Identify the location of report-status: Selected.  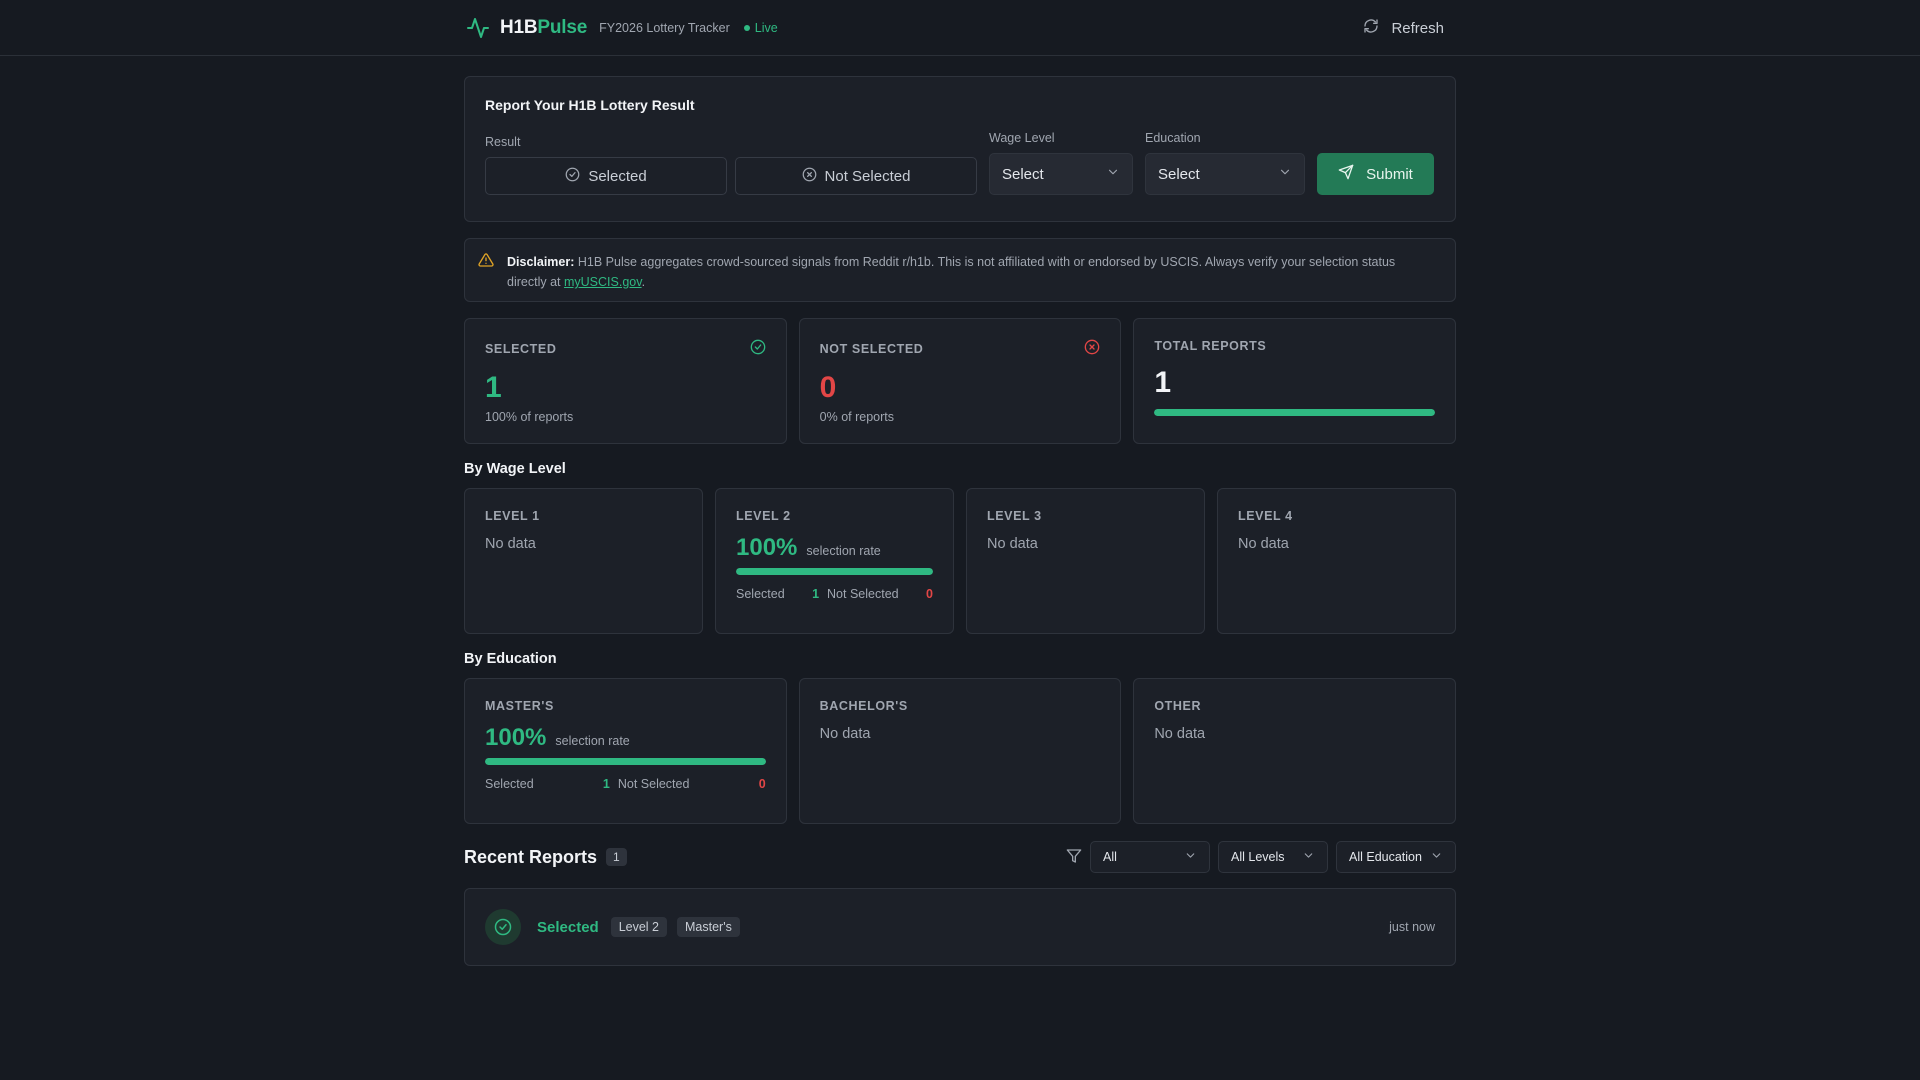
(568, 927).